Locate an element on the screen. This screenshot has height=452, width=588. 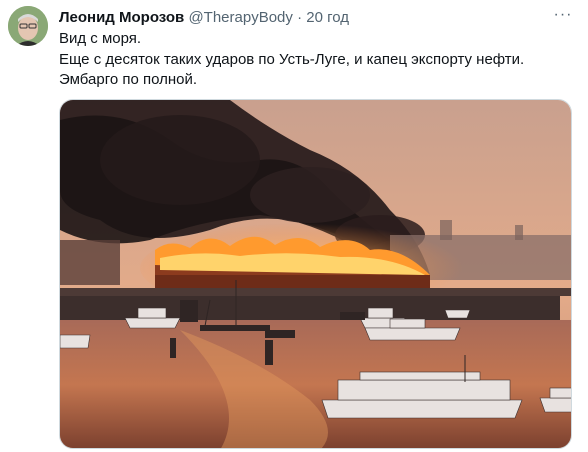
tweet-timestamp: 20 год is located at coordinates (327, 17).